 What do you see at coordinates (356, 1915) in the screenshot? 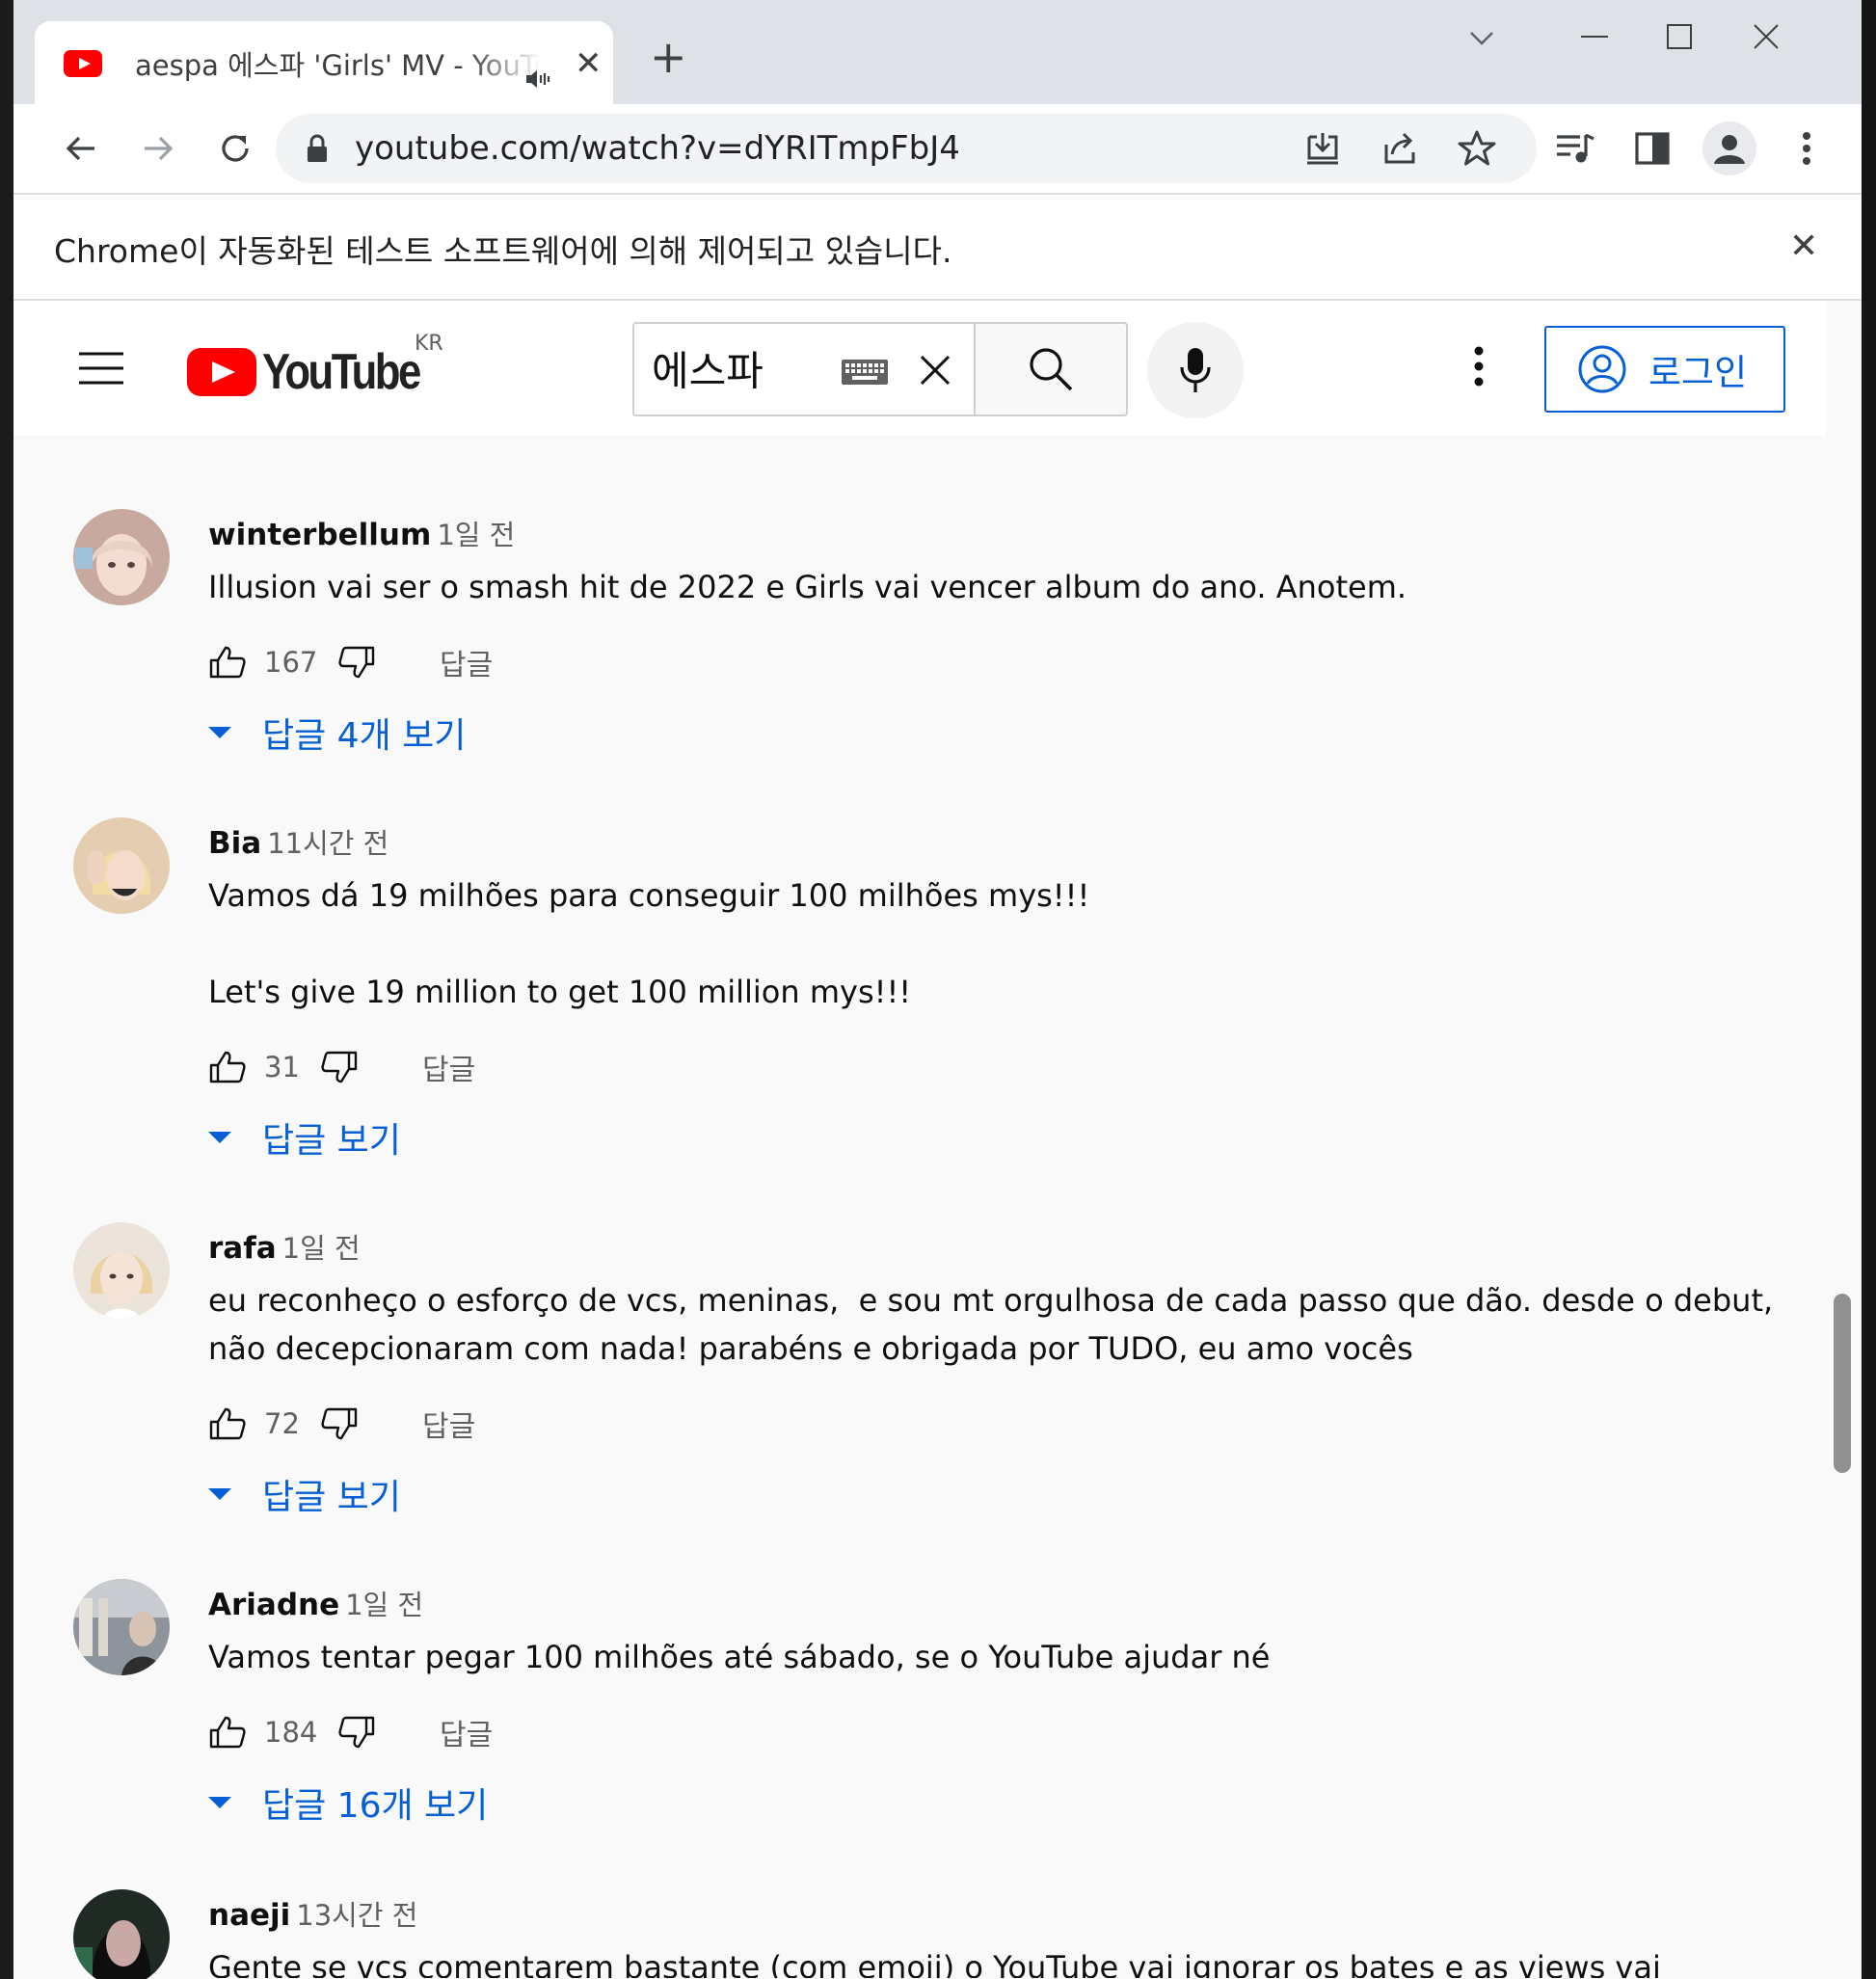
I see `comment-time: 13시간 전` at bounding box center [356, 1915].